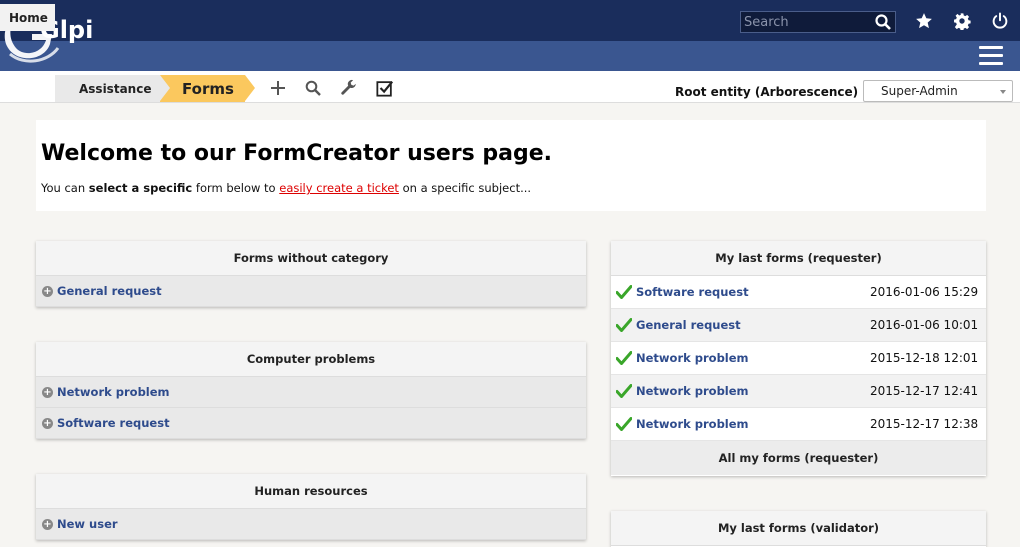  What do you see at coordinates (919, 91) in the screenshot?
I see `profile-select-value: Super-Admin` at bounding box center [919, 91].